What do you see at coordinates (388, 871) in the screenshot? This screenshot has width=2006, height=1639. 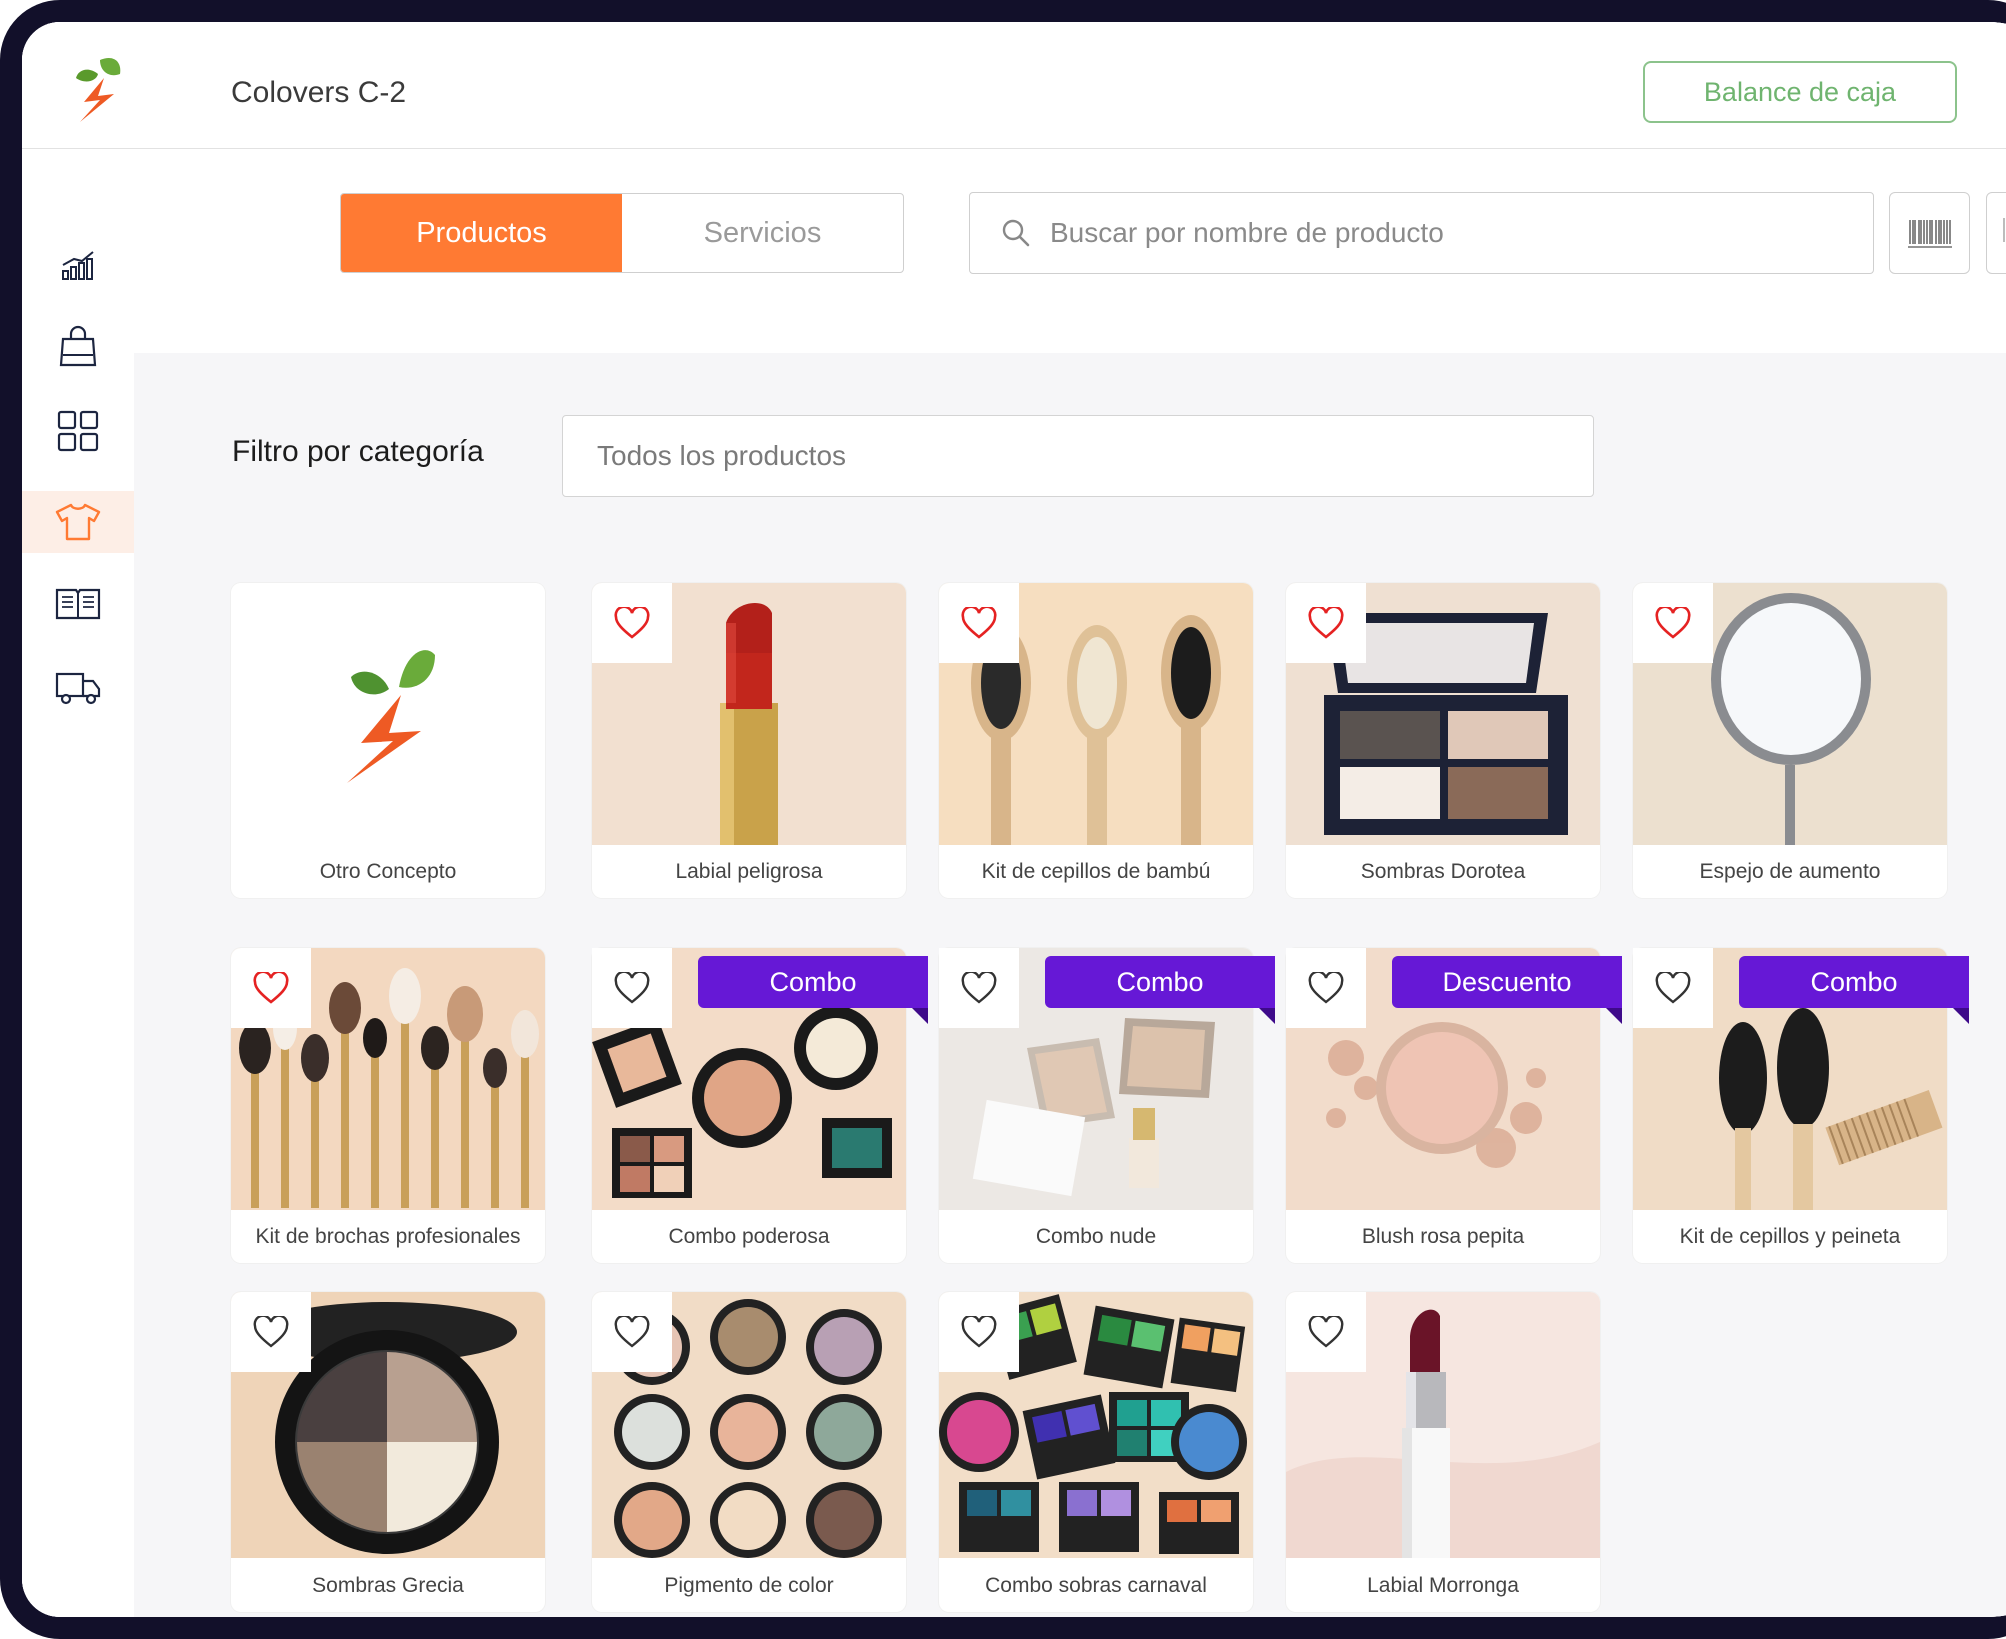 I see `product-name: Otro Concepto` at bounding box center [388, 871].